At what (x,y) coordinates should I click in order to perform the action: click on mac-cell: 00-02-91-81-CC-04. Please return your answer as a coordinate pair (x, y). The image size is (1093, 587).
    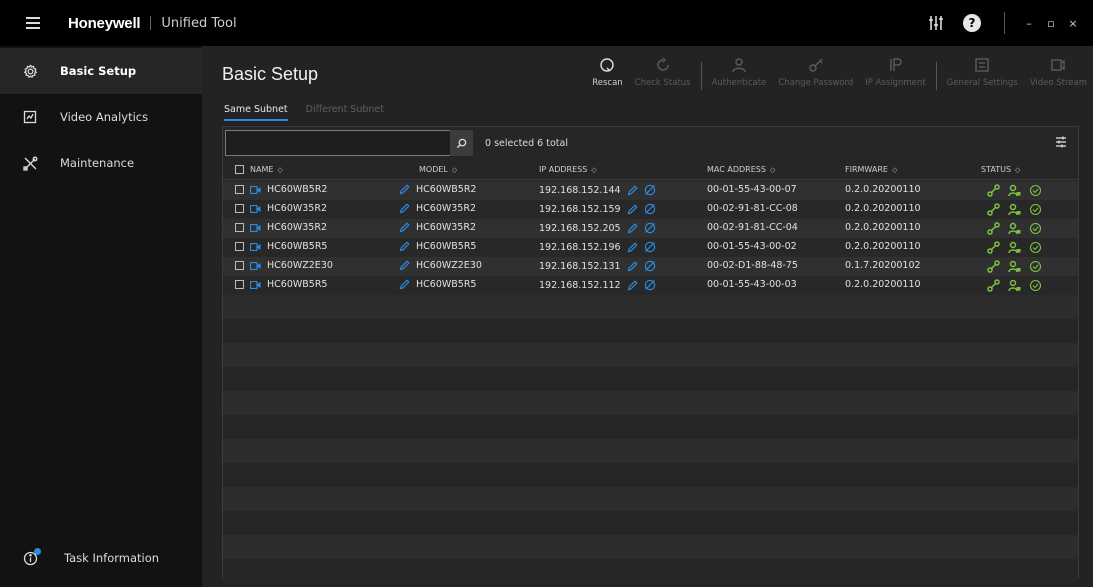
    Looking at the image, I should click on (752, 227).